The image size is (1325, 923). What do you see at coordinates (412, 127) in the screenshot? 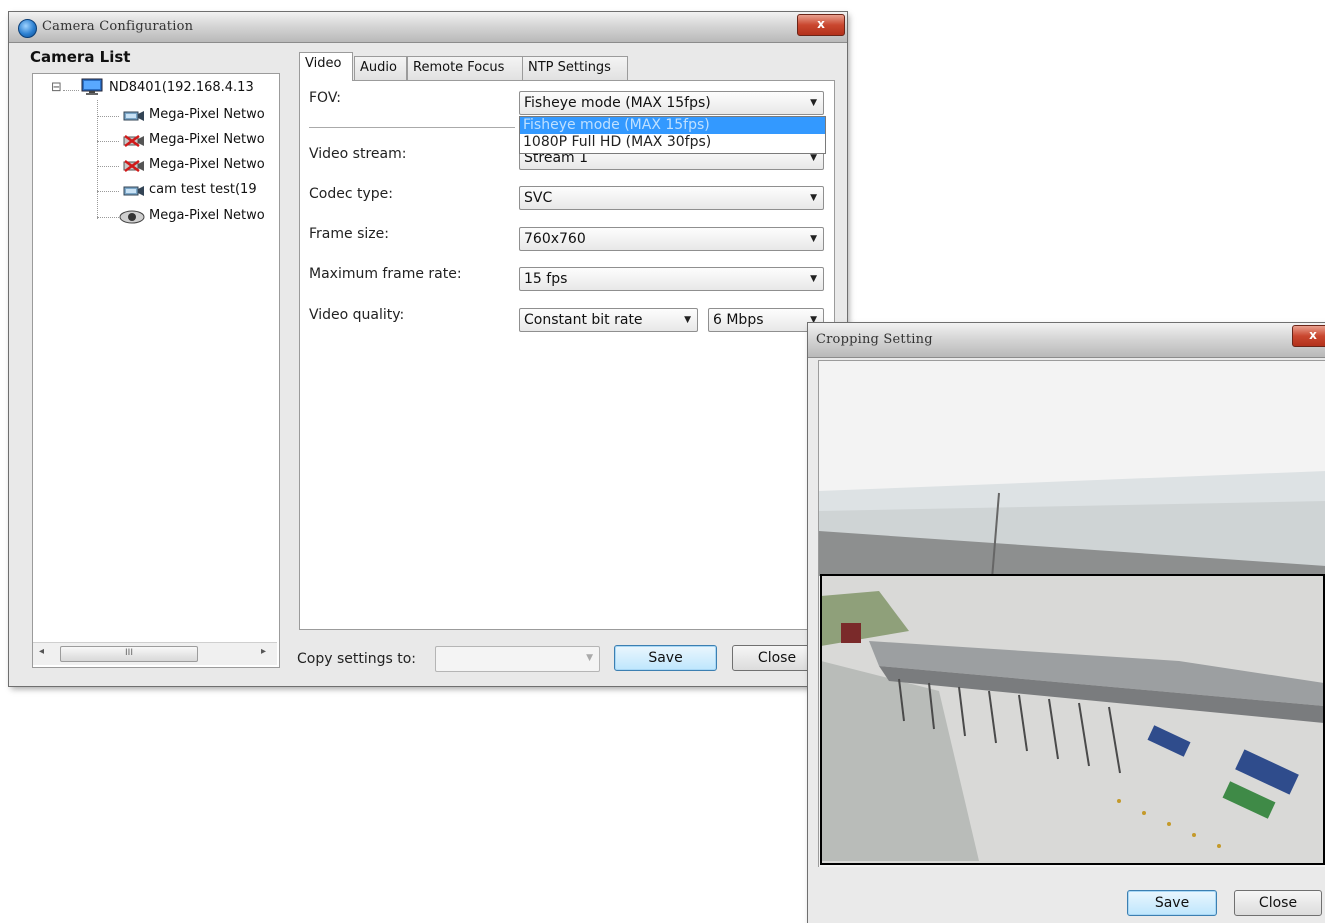
I see `section-divider` at bounding box center [412, 127].